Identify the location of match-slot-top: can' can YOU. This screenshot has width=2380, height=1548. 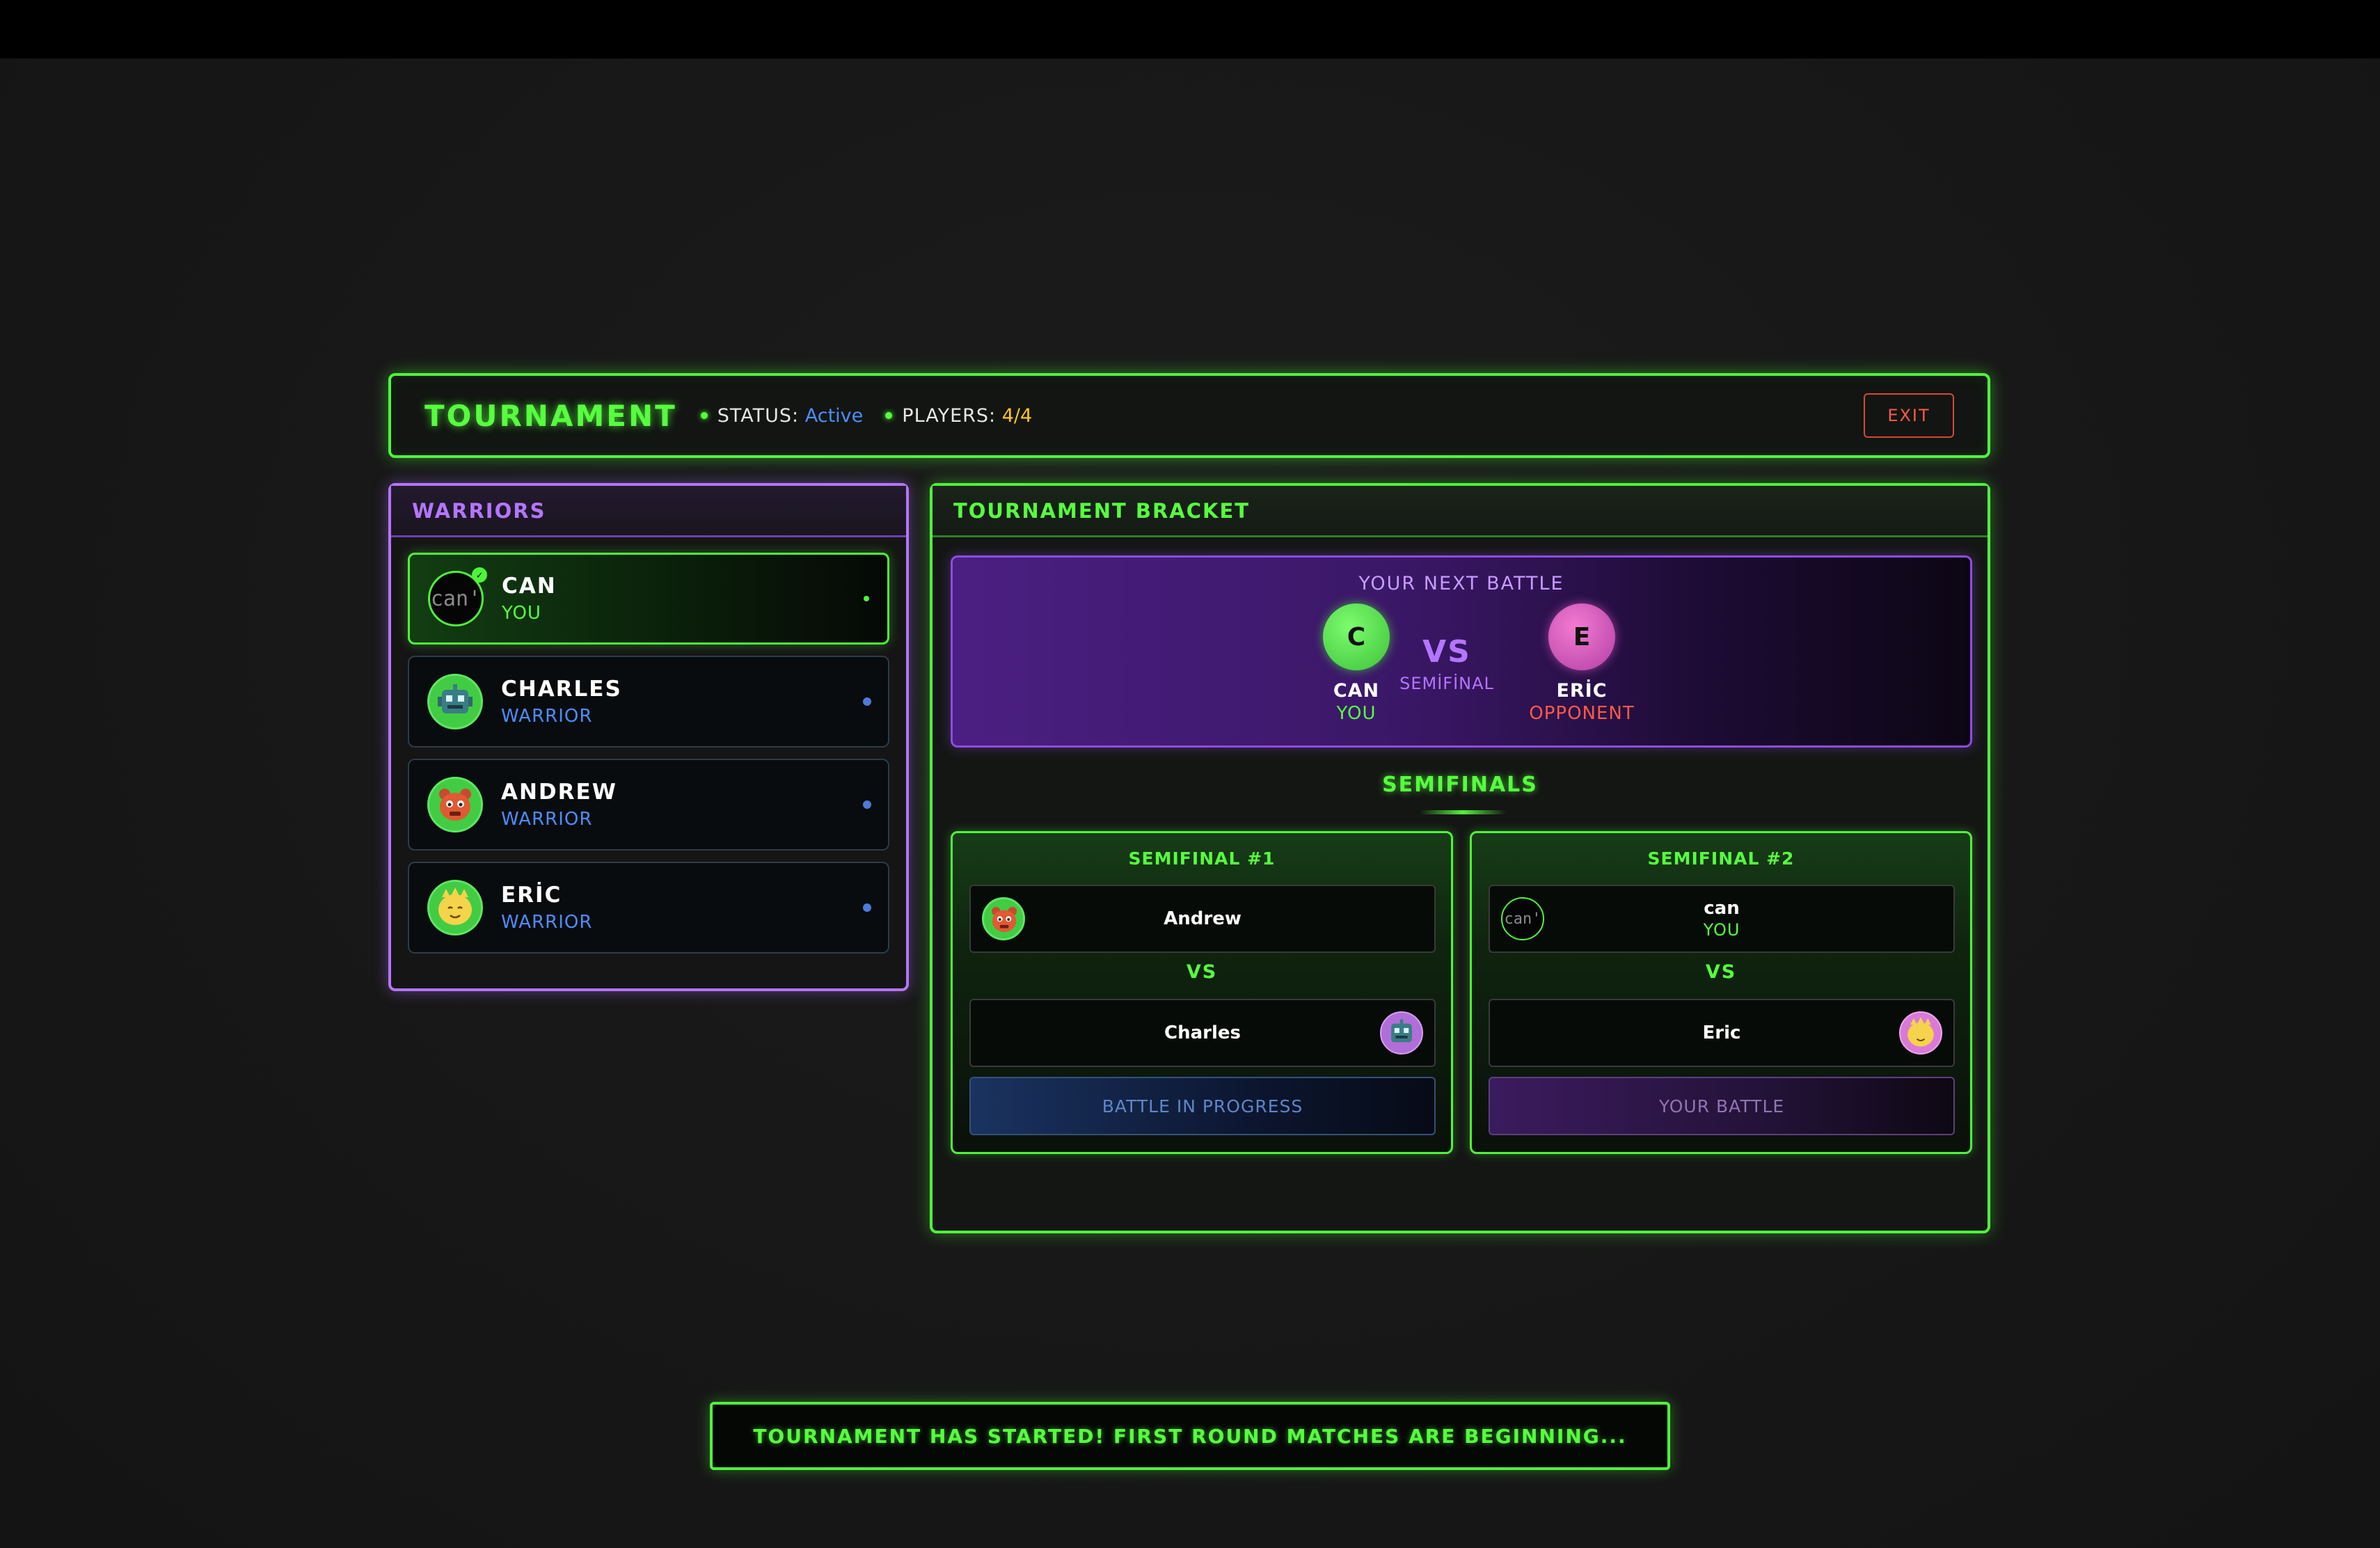
(1722, 919).